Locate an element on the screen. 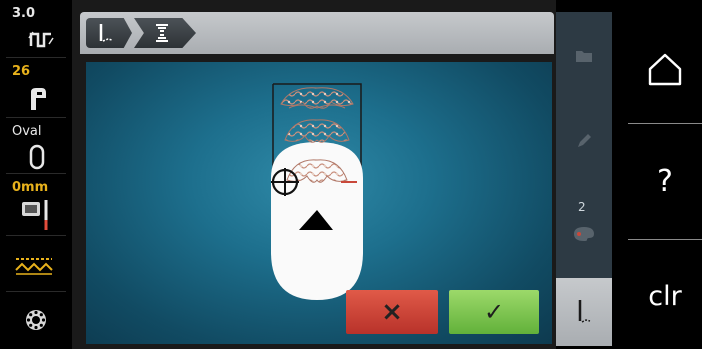 The height and width of the screenshot is (349, 702). color-button: 2 is located at coordinates (584, 225).